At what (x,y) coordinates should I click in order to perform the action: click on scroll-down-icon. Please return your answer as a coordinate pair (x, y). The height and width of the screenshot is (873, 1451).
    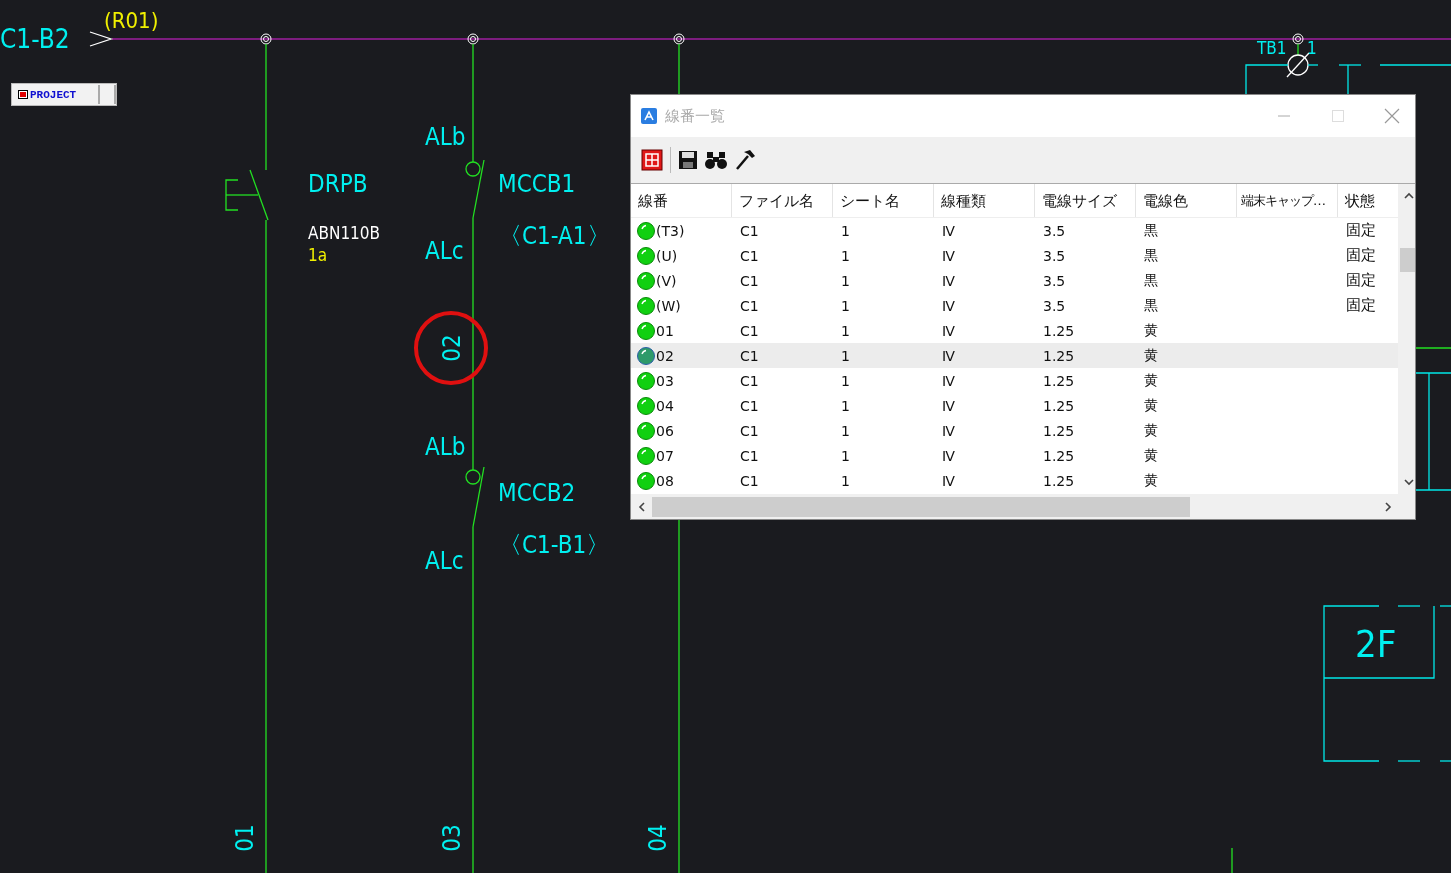
    Looking at the image, I should click on (1408, 482).